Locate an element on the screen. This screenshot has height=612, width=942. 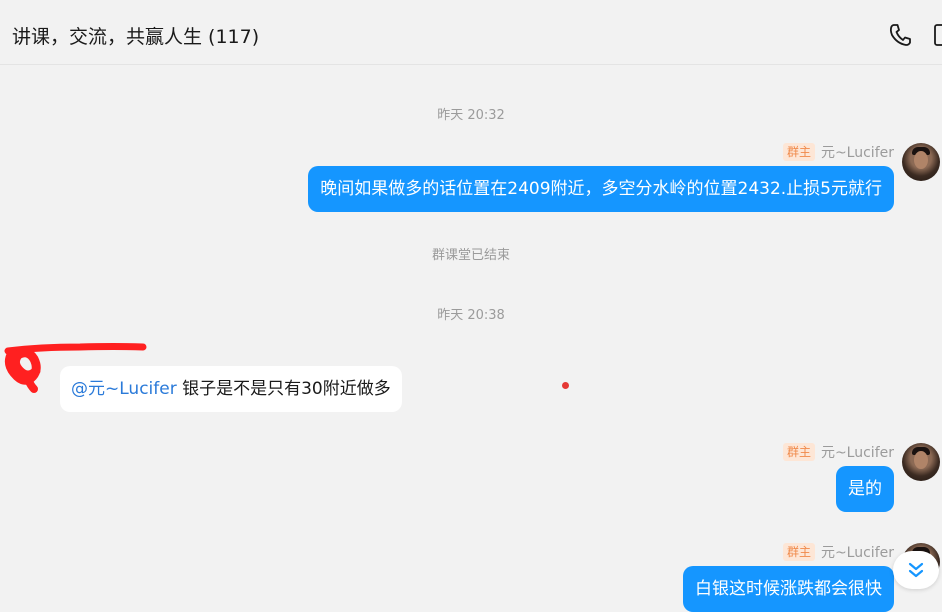
double-chevron-down-icon is located at coordinates (916, 570).